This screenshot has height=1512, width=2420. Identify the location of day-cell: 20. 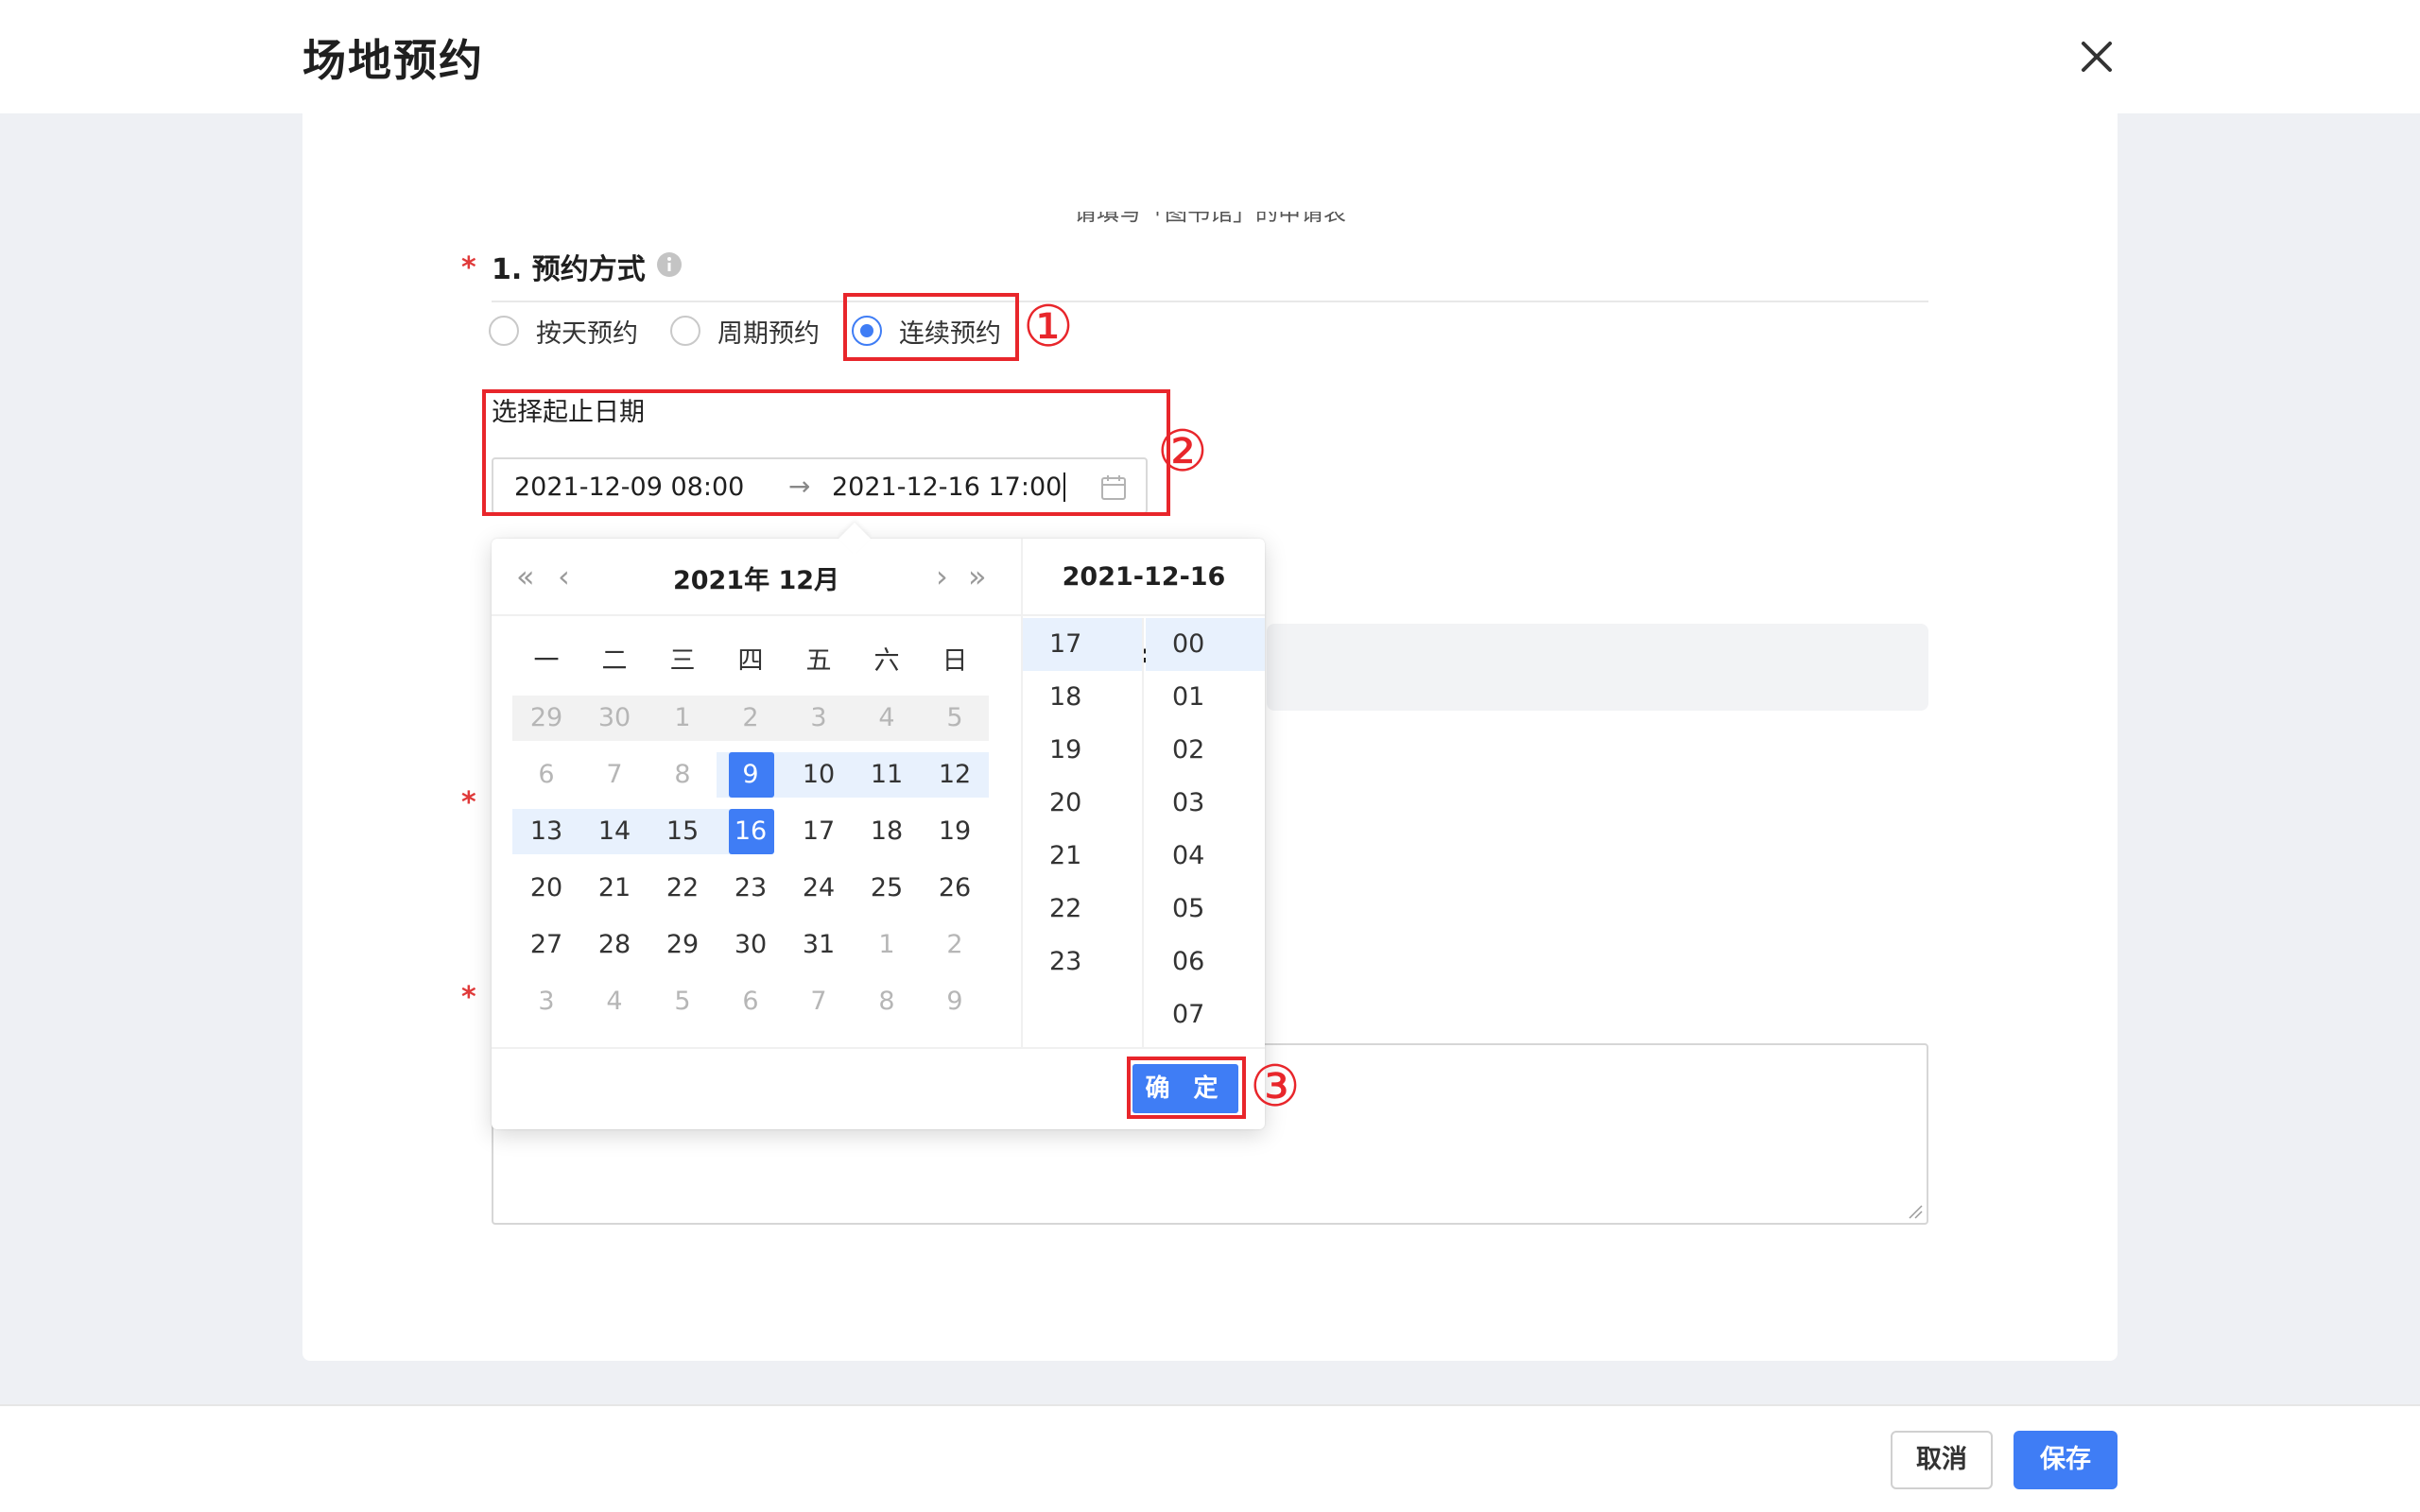
(546, 888).